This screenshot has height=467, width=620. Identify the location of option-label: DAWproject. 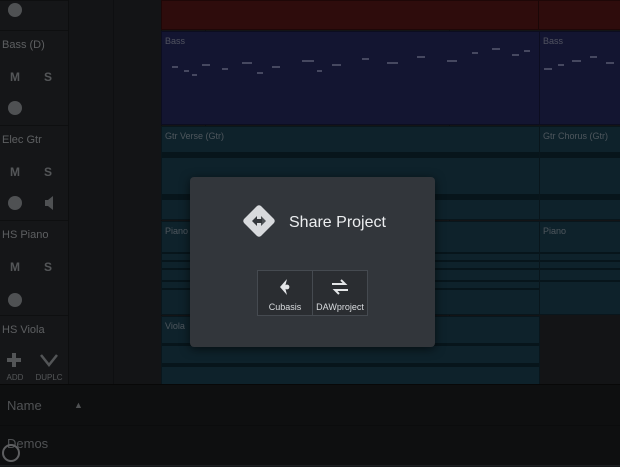
(340, 307).